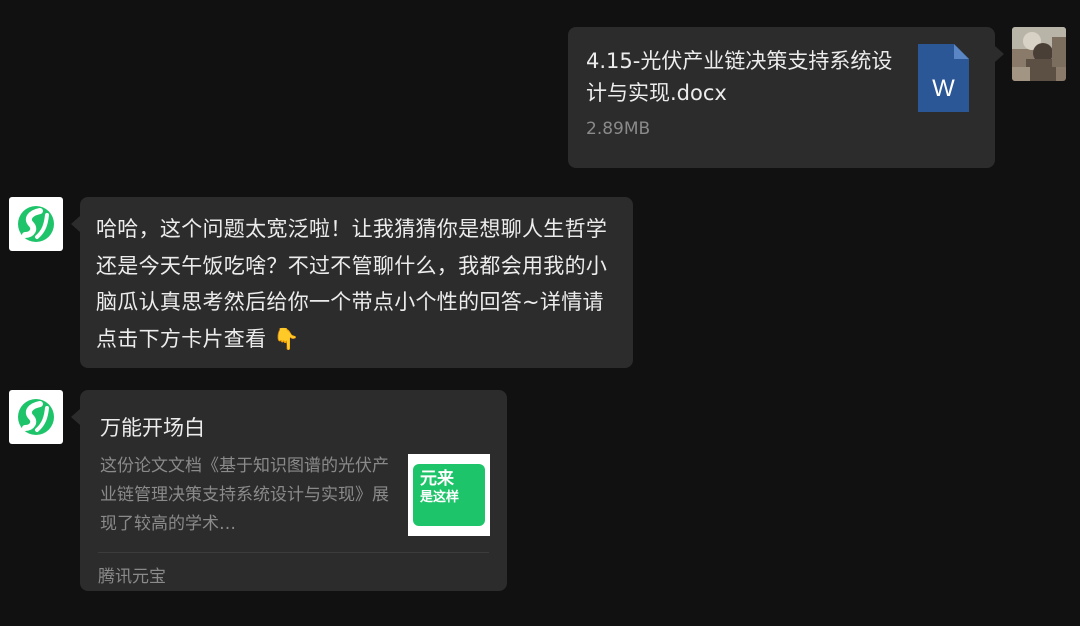  I want to click on thumbnail-line1: 元来, so click(437, 479).